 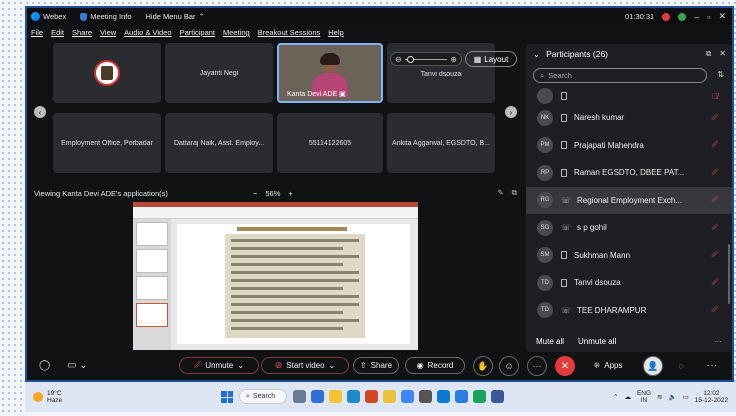 What do you see at coordinates (712, 365) in the screenshot?
I see `more-panels-icon: ···` at bounding box center [712, 365].